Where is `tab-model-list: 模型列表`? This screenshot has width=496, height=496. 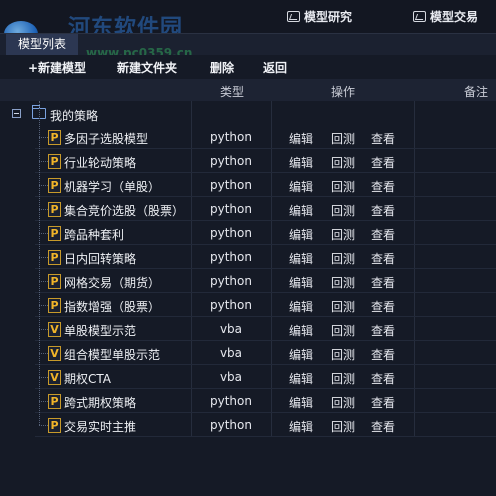 tab-model-list: 模型列表 is located at coordinates (42, 44).